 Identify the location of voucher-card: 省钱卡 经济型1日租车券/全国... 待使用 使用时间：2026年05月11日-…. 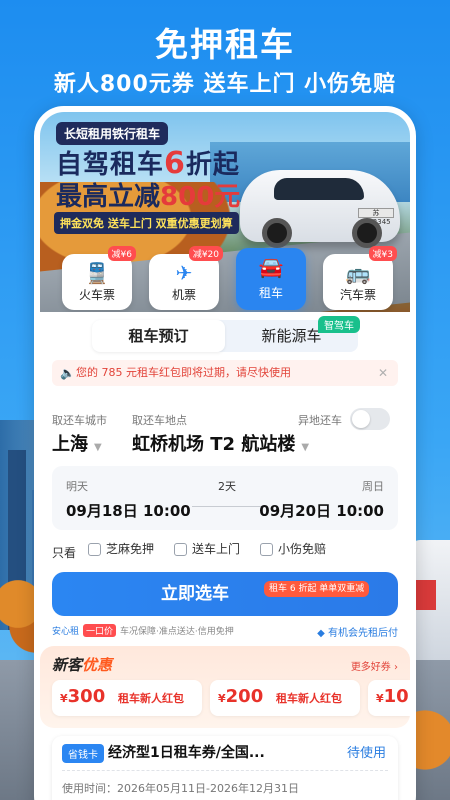
(225, 768).